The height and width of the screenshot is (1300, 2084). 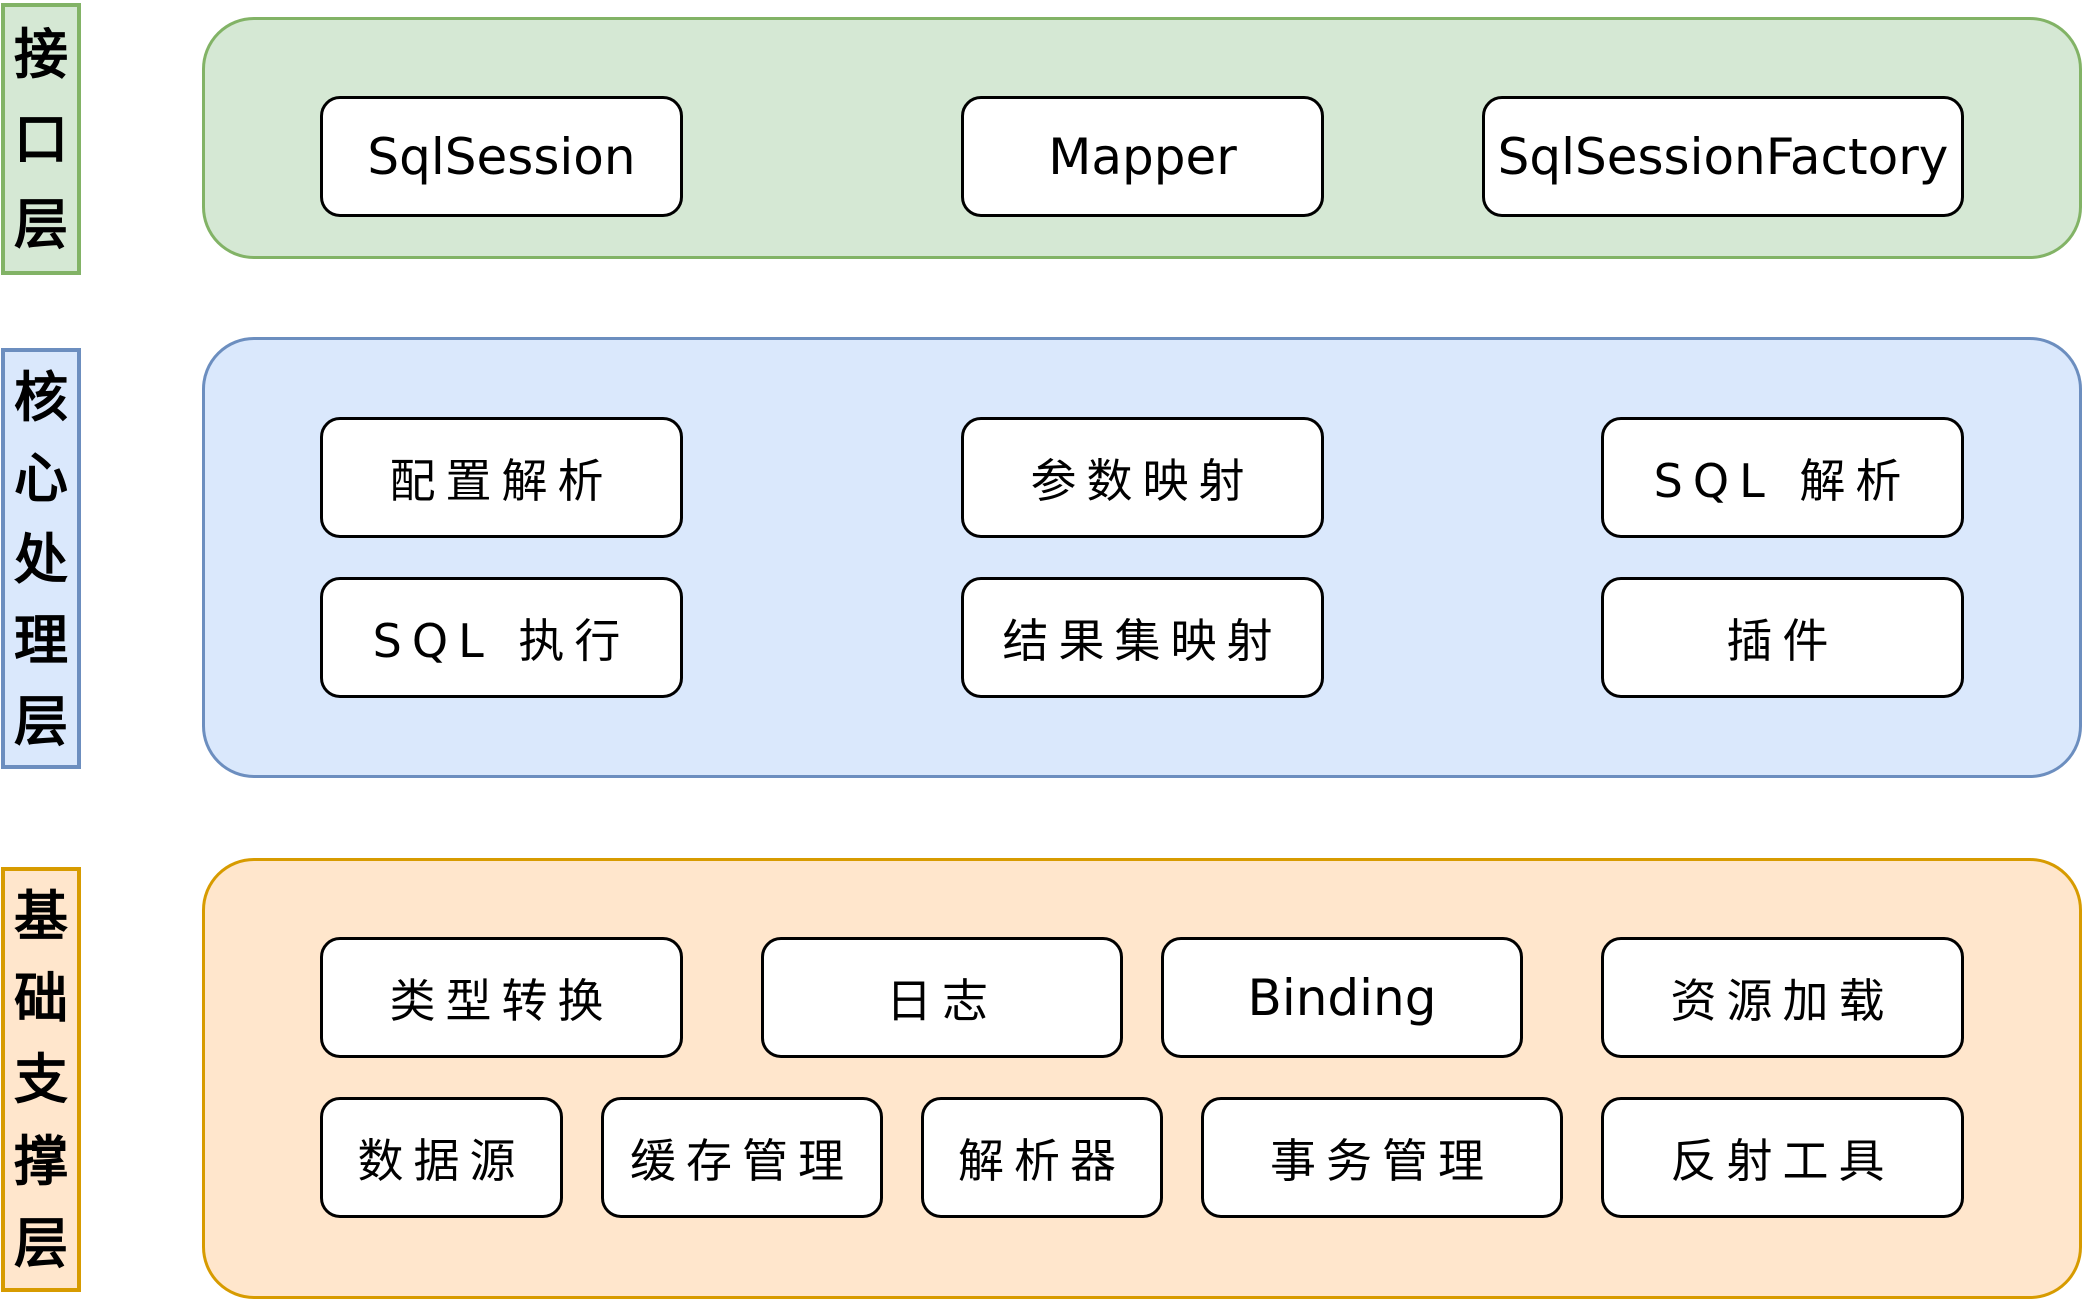 I want to click on sqlsession-box: SqlSession, so click(x=501, y=156).